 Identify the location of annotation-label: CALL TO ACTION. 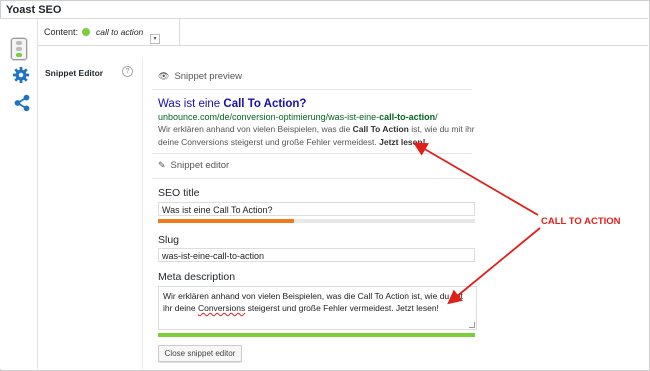
(581, 221).